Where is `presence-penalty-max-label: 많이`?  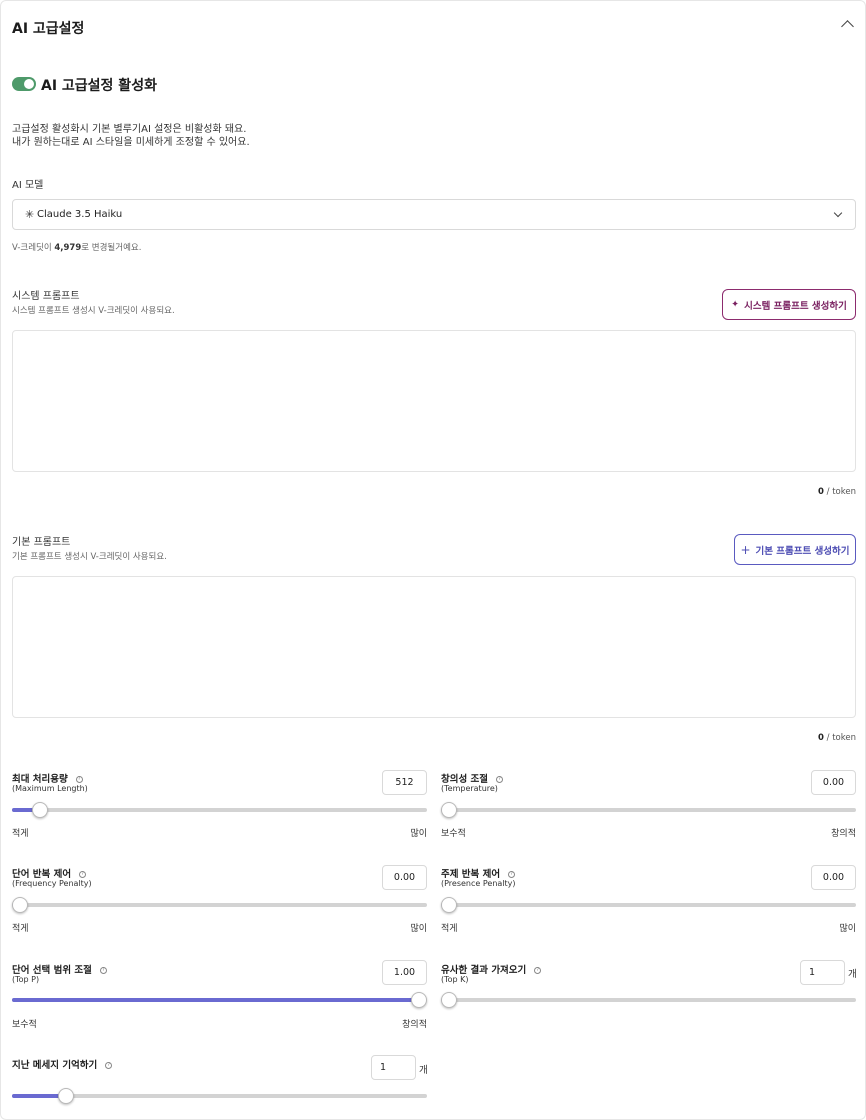 presence-penalty-max-label: 많이 is located at coordinates (847, 929).